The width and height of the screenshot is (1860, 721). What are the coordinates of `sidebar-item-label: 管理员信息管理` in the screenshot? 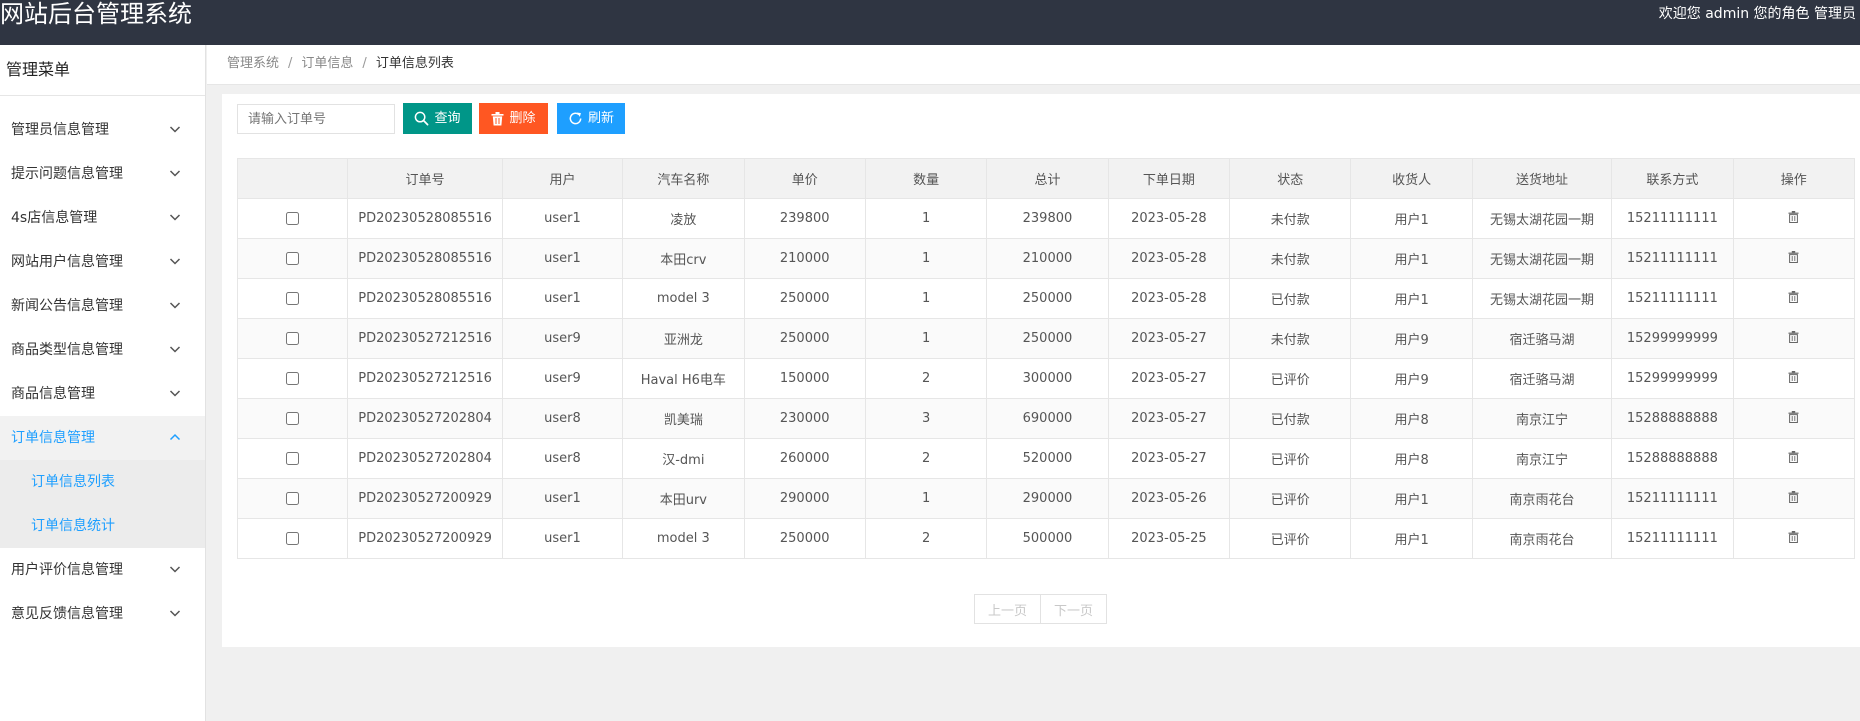 It's located at (60, 130).